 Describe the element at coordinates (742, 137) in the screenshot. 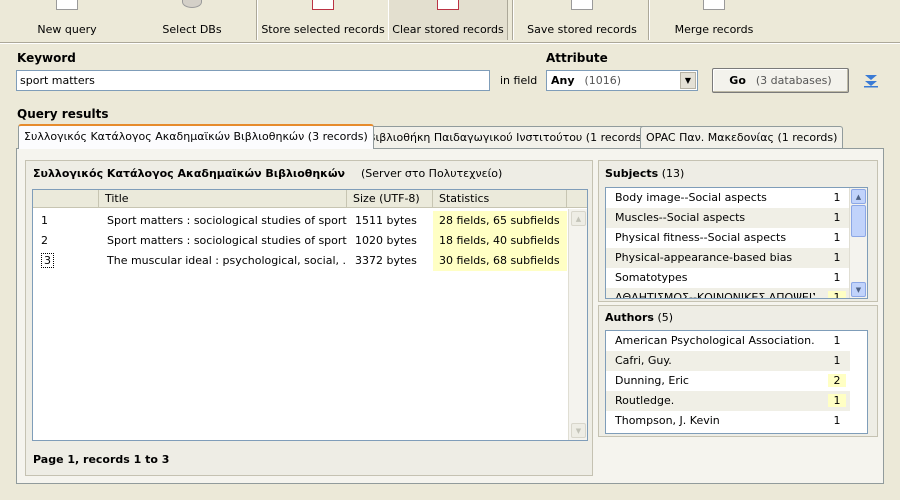

I see `tab-opac-makedonias: OPAC Παν. Μακεδονίας (1 records)` at that location.